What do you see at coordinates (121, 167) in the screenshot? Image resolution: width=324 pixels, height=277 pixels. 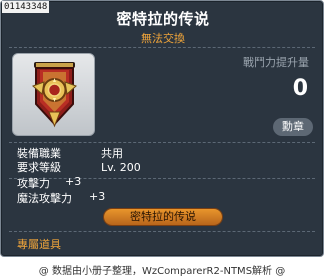 I see `requirement-value: Lv. 200` at bounding box center [121, 167].